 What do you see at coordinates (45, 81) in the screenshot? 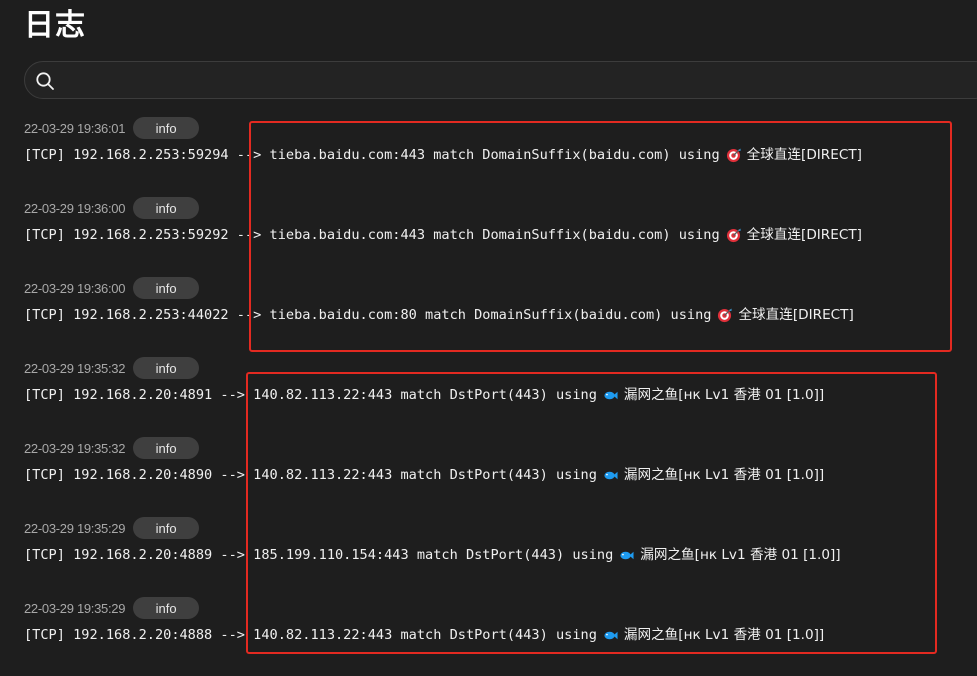
I see `search-icon` at bounding box center [45, 81].